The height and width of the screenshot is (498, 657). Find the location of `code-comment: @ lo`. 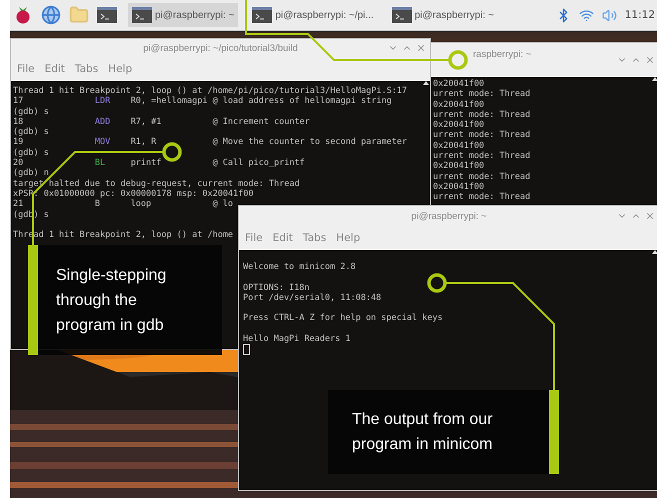

code-comment: @ lo is located at coordinates (223, 204).